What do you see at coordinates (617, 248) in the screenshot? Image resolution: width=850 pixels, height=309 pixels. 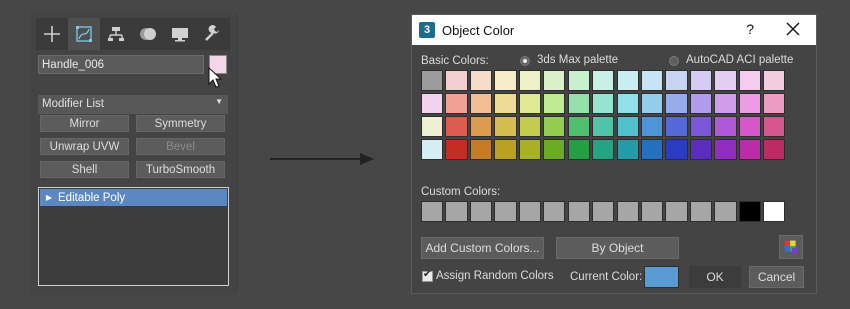 I see `by-object-button: By Object` at bounding box center [617, 248].